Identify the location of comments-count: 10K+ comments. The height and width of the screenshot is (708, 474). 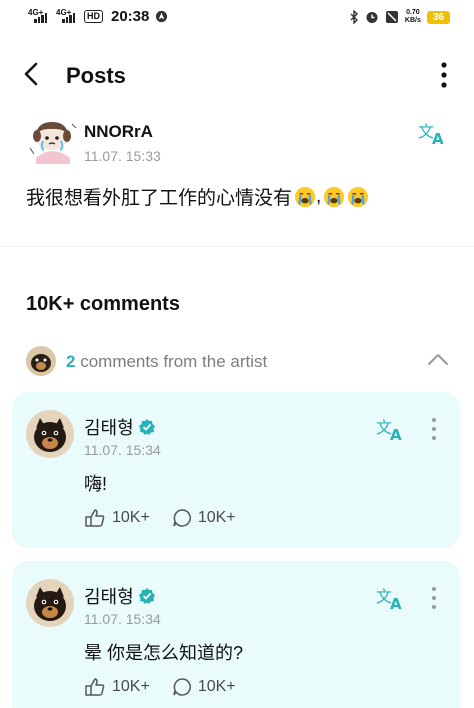
(103, 304).